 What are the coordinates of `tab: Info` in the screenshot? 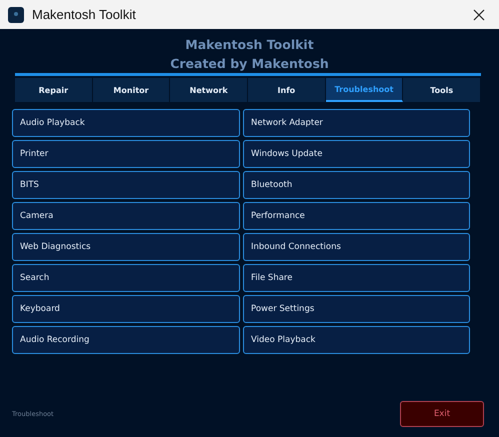 It's located at (287, 90).